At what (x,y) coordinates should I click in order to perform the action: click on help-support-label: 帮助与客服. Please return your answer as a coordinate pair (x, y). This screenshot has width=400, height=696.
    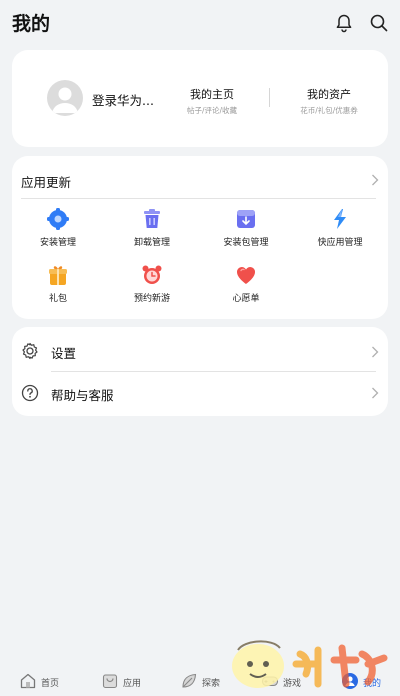
    Looking at the image, I should click on (82, 395).